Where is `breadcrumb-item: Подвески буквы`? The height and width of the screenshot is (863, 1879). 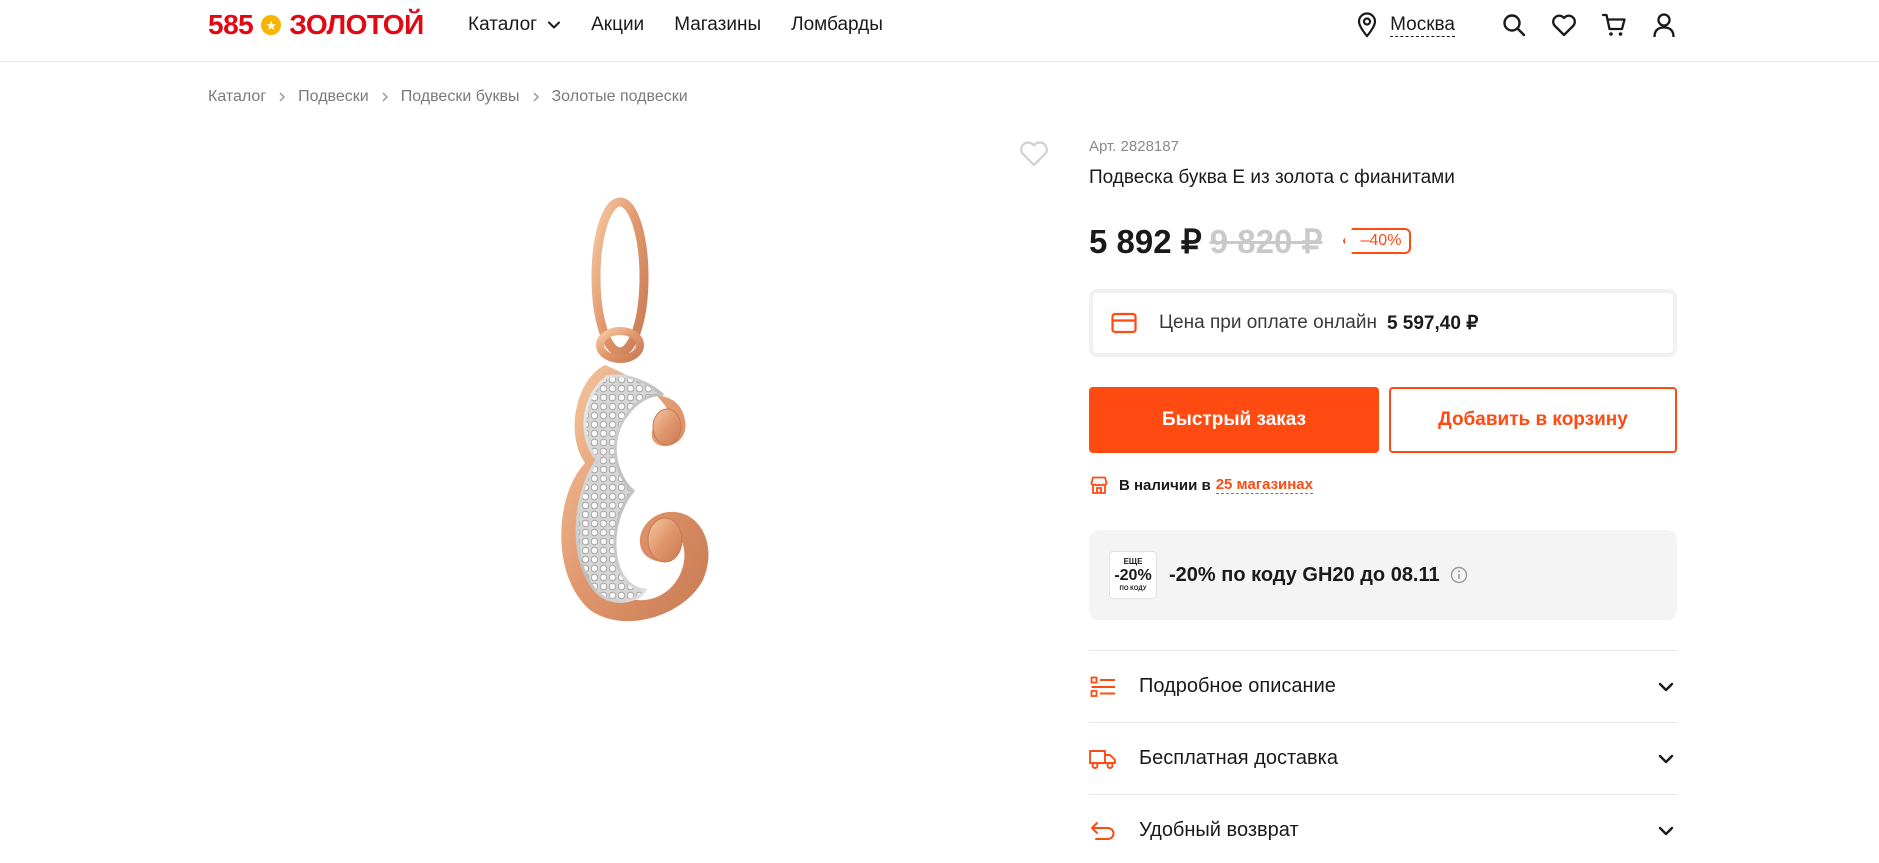 breadcrumb-item: Подвески буквы is located at coordinates (460, 97).